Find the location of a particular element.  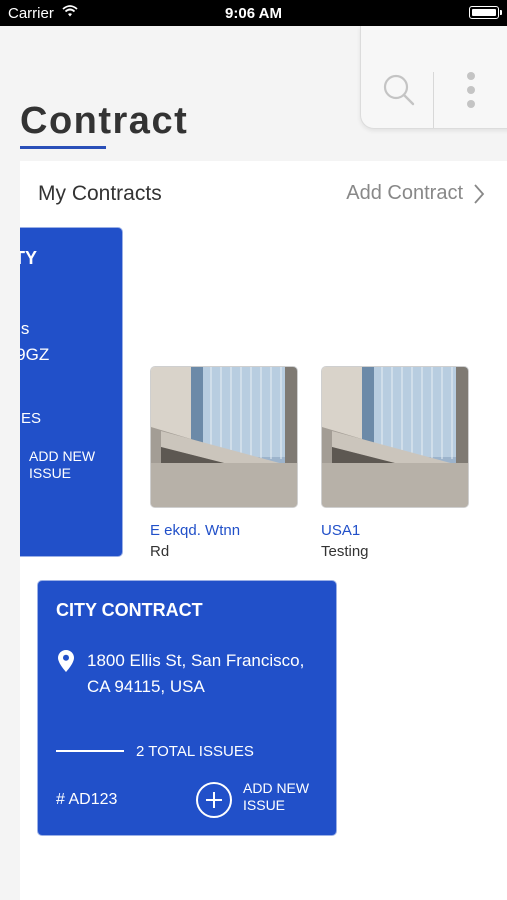

issues-fragment: ES is located at coordinates (31, 418).